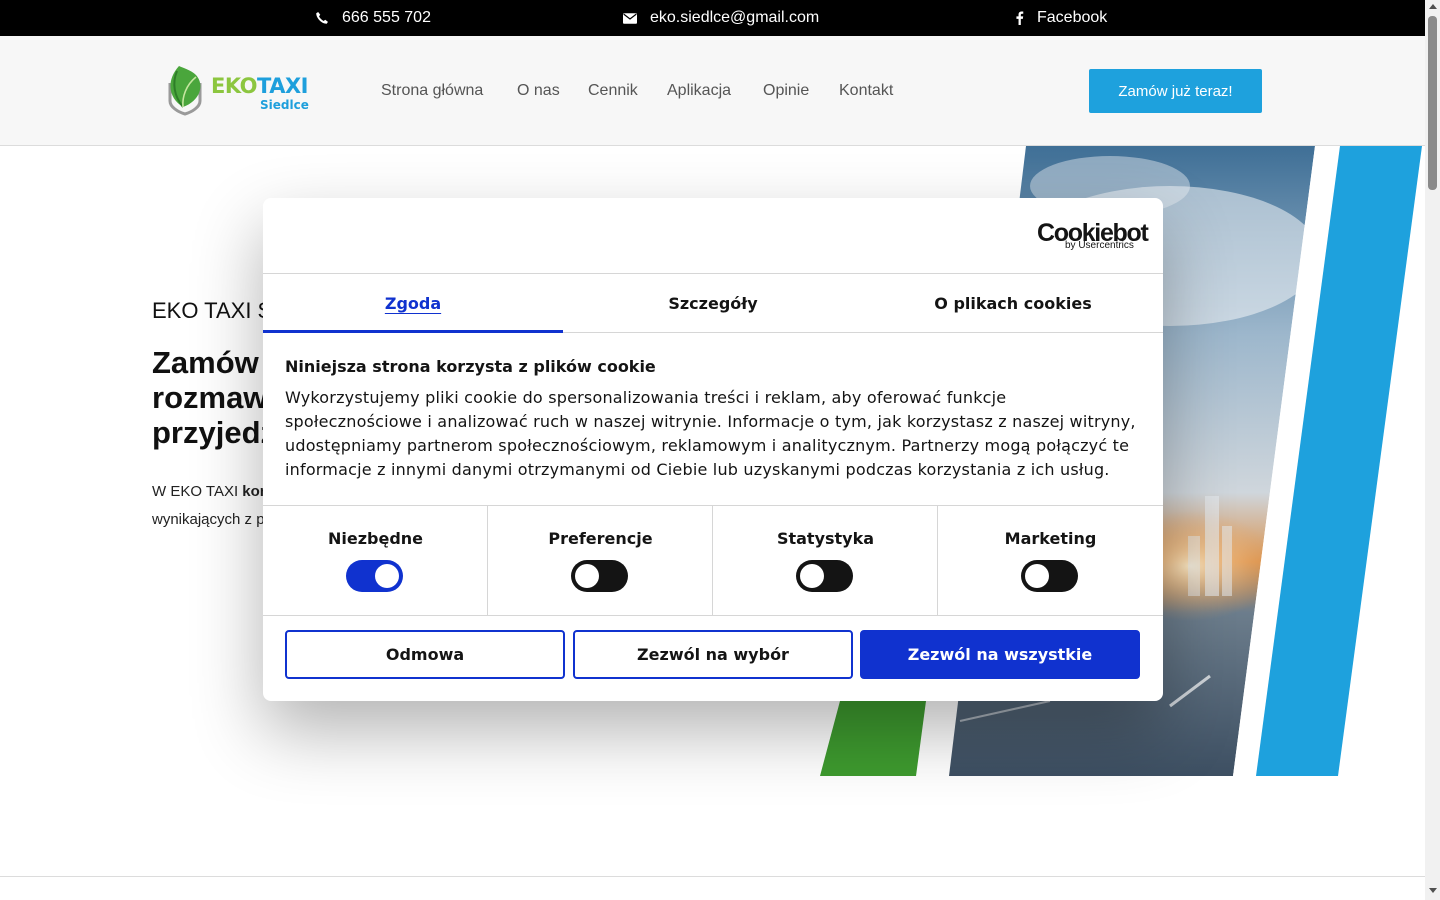 The image size is (1440, 900). I want to click on category-marketing: Marketing, so click(1050, 560).